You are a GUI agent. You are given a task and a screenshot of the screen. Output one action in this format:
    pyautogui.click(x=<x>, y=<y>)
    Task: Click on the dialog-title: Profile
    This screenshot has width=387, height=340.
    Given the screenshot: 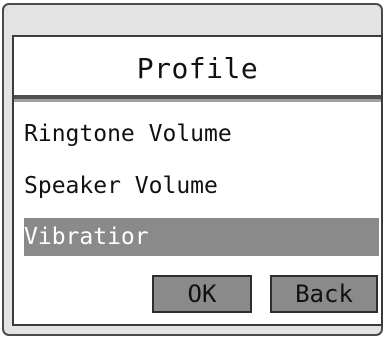 What is the action you would take?
    pyautogui.click(x=197, y=68)
    